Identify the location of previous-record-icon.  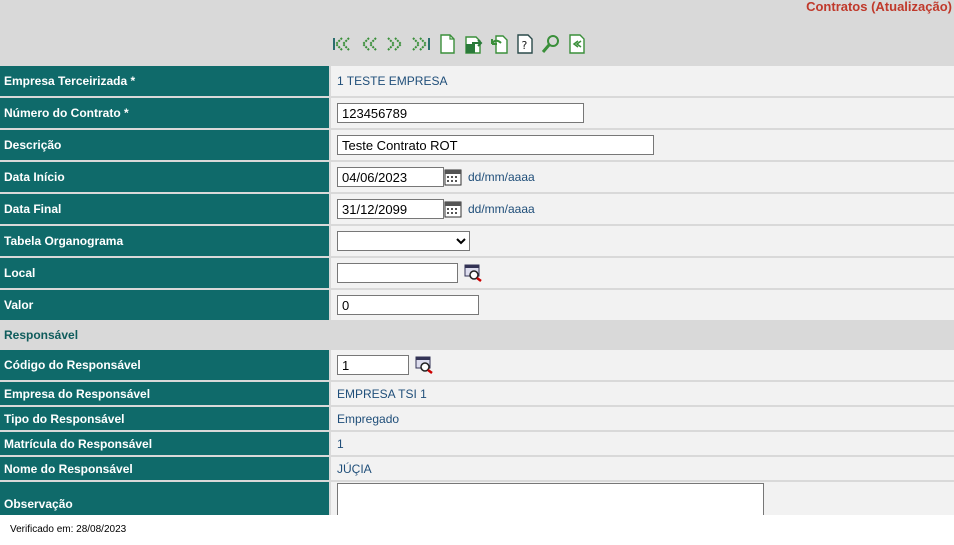
(369, 44).